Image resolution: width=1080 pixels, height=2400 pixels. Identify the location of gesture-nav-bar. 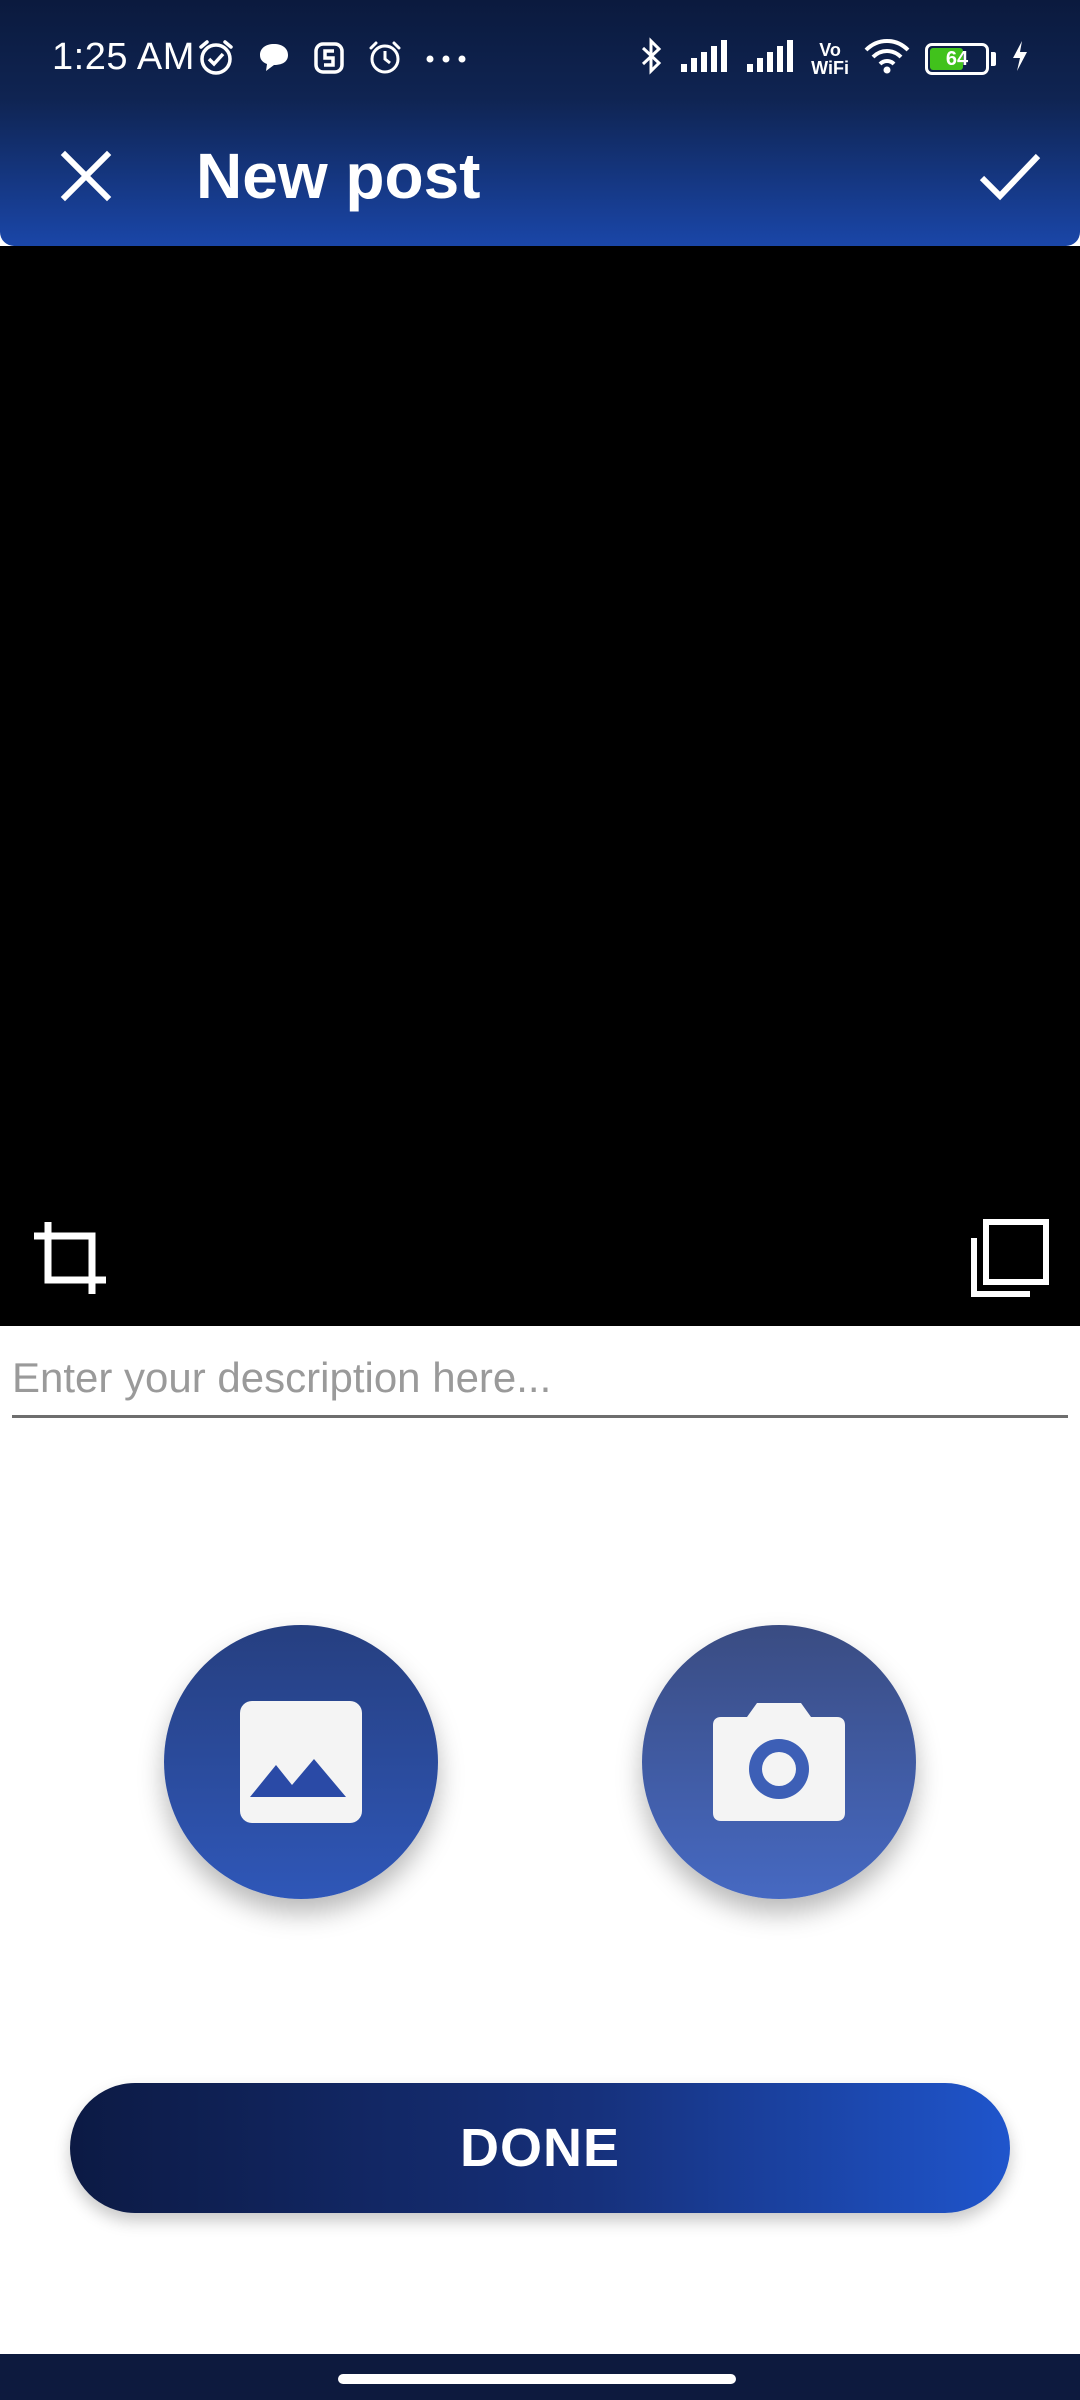
(540, 2377).